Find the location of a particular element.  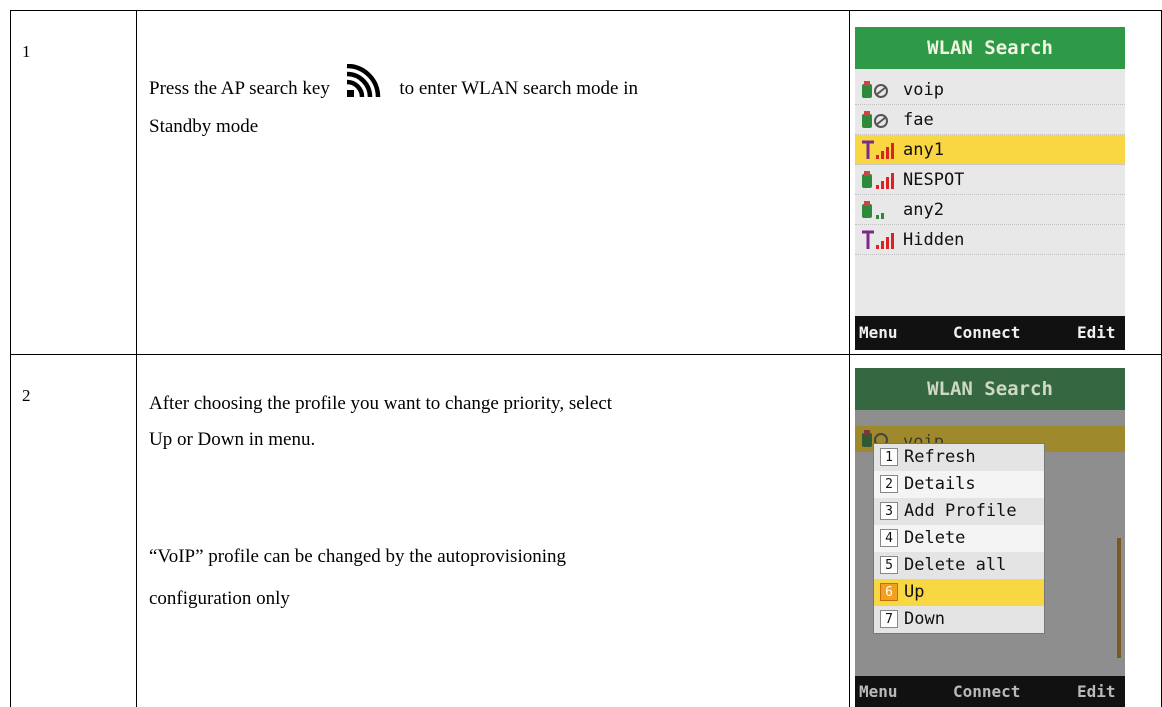

table-row-divider is located at coordinates (586, 354).